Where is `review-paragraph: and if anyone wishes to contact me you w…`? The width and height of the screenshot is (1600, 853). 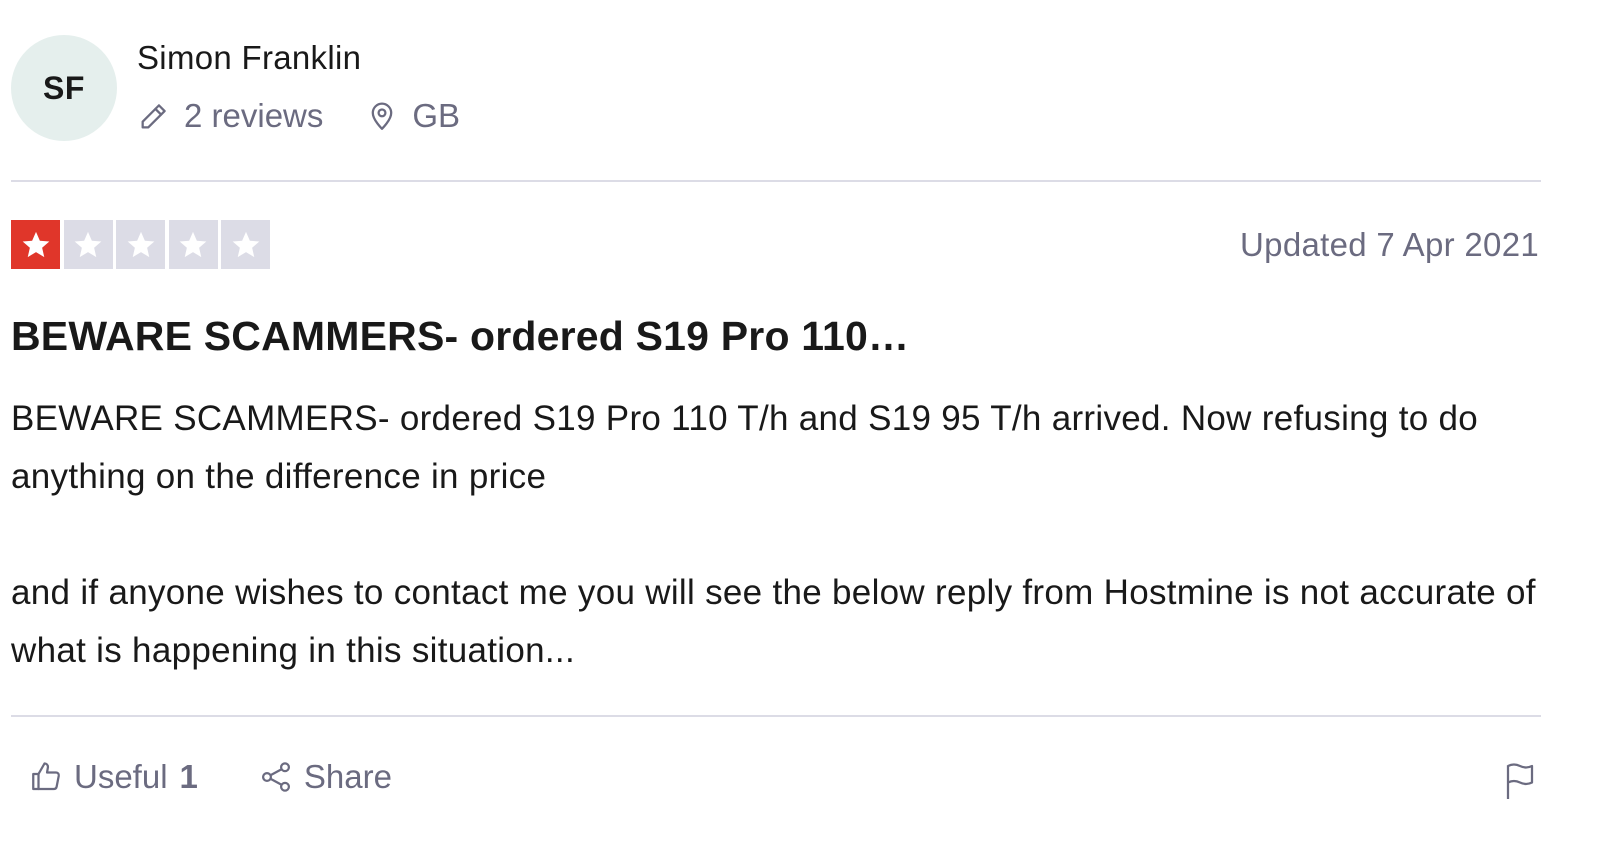
review-paragraph: and if anyone wishes to contact me you w… is located at coordinates (773, 621).